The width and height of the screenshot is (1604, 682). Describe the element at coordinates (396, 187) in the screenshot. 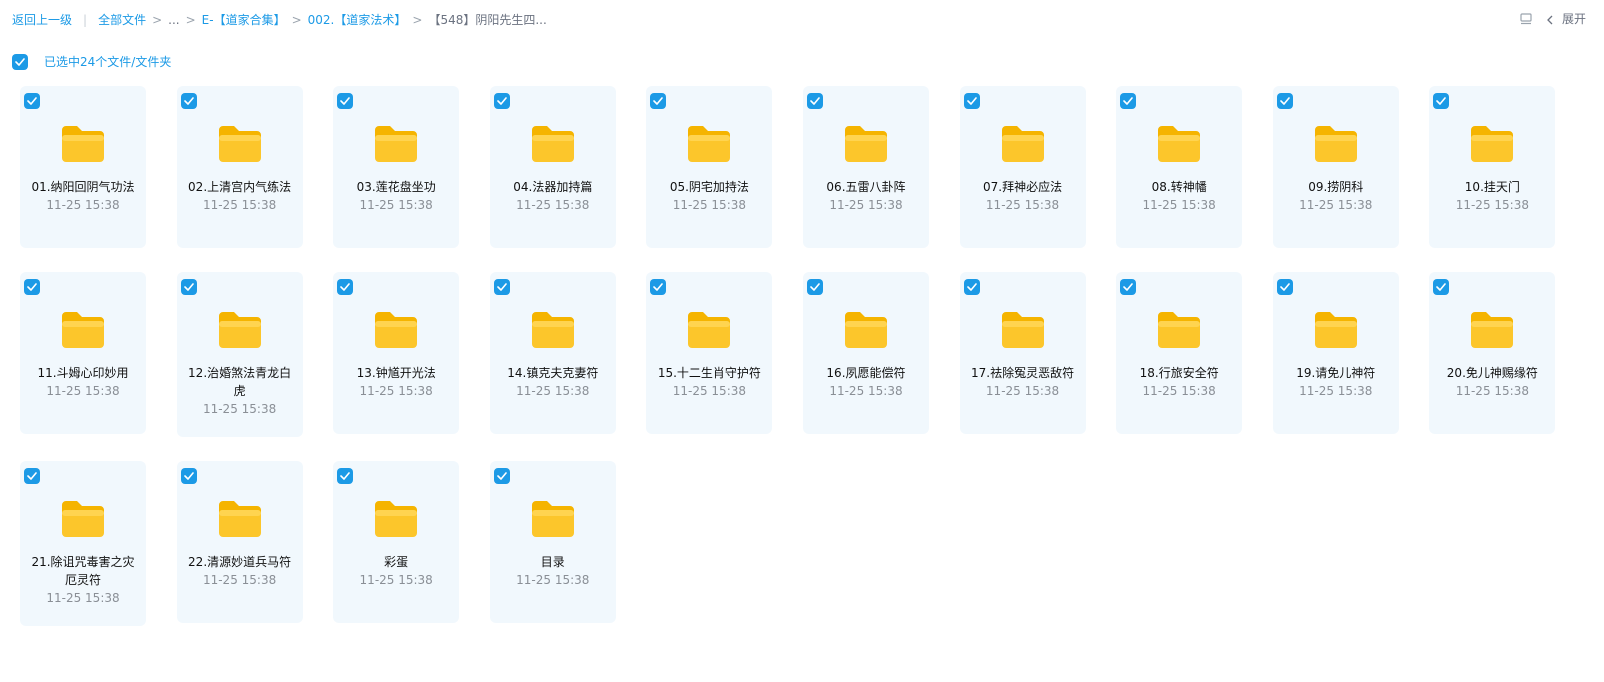

I see `file-name: 03.莲花盘坐功` at that location.